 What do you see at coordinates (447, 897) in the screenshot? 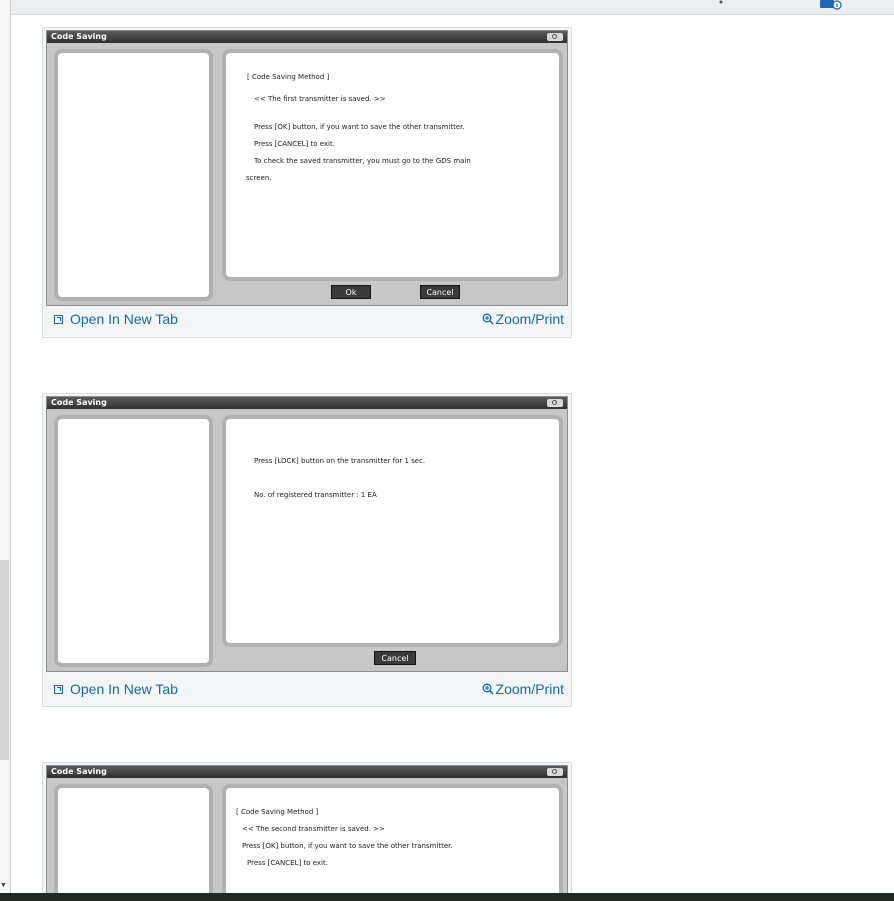
I see `bottom-taskbar` at bounding box center [447, 897].